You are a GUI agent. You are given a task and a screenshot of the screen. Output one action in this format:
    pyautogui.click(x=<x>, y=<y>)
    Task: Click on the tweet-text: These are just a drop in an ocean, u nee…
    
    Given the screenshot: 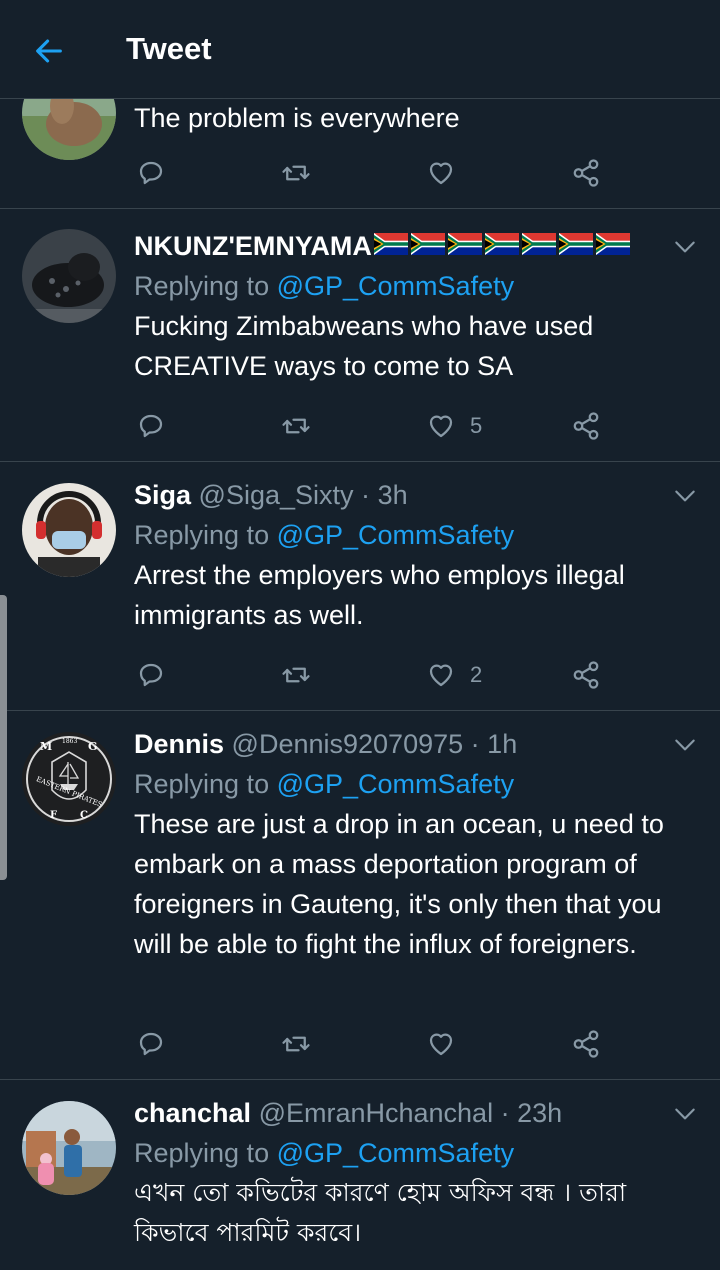 What is the action you would take?
    pyautogui.click(x=399, y=884)
    